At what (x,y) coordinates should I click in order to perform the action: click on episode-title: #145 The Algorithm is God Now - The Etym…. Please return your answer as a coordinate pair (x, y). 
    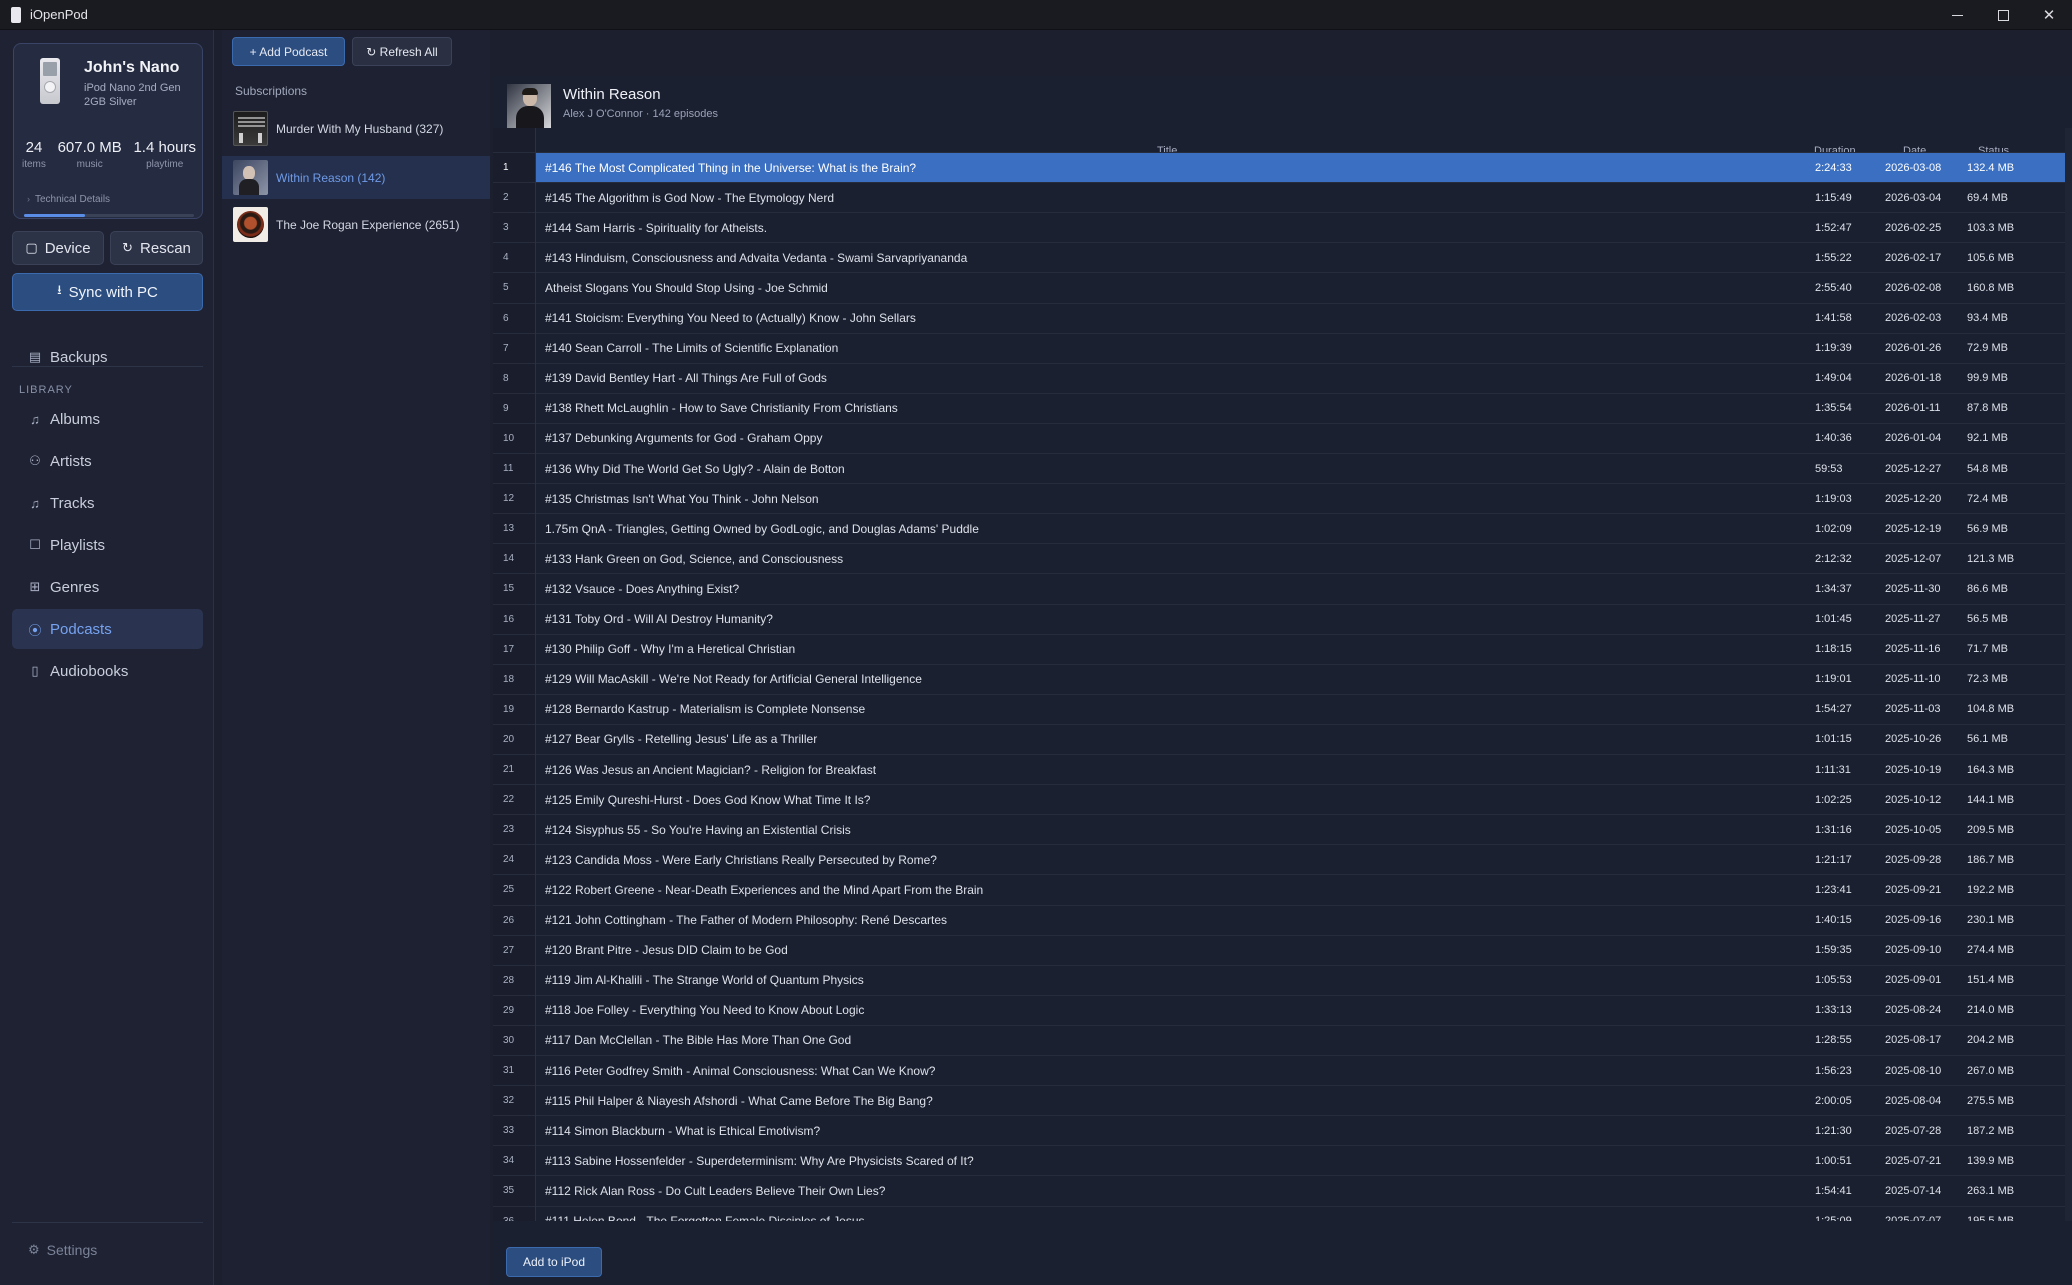
    Looking at the image, I should click on (690, 197).